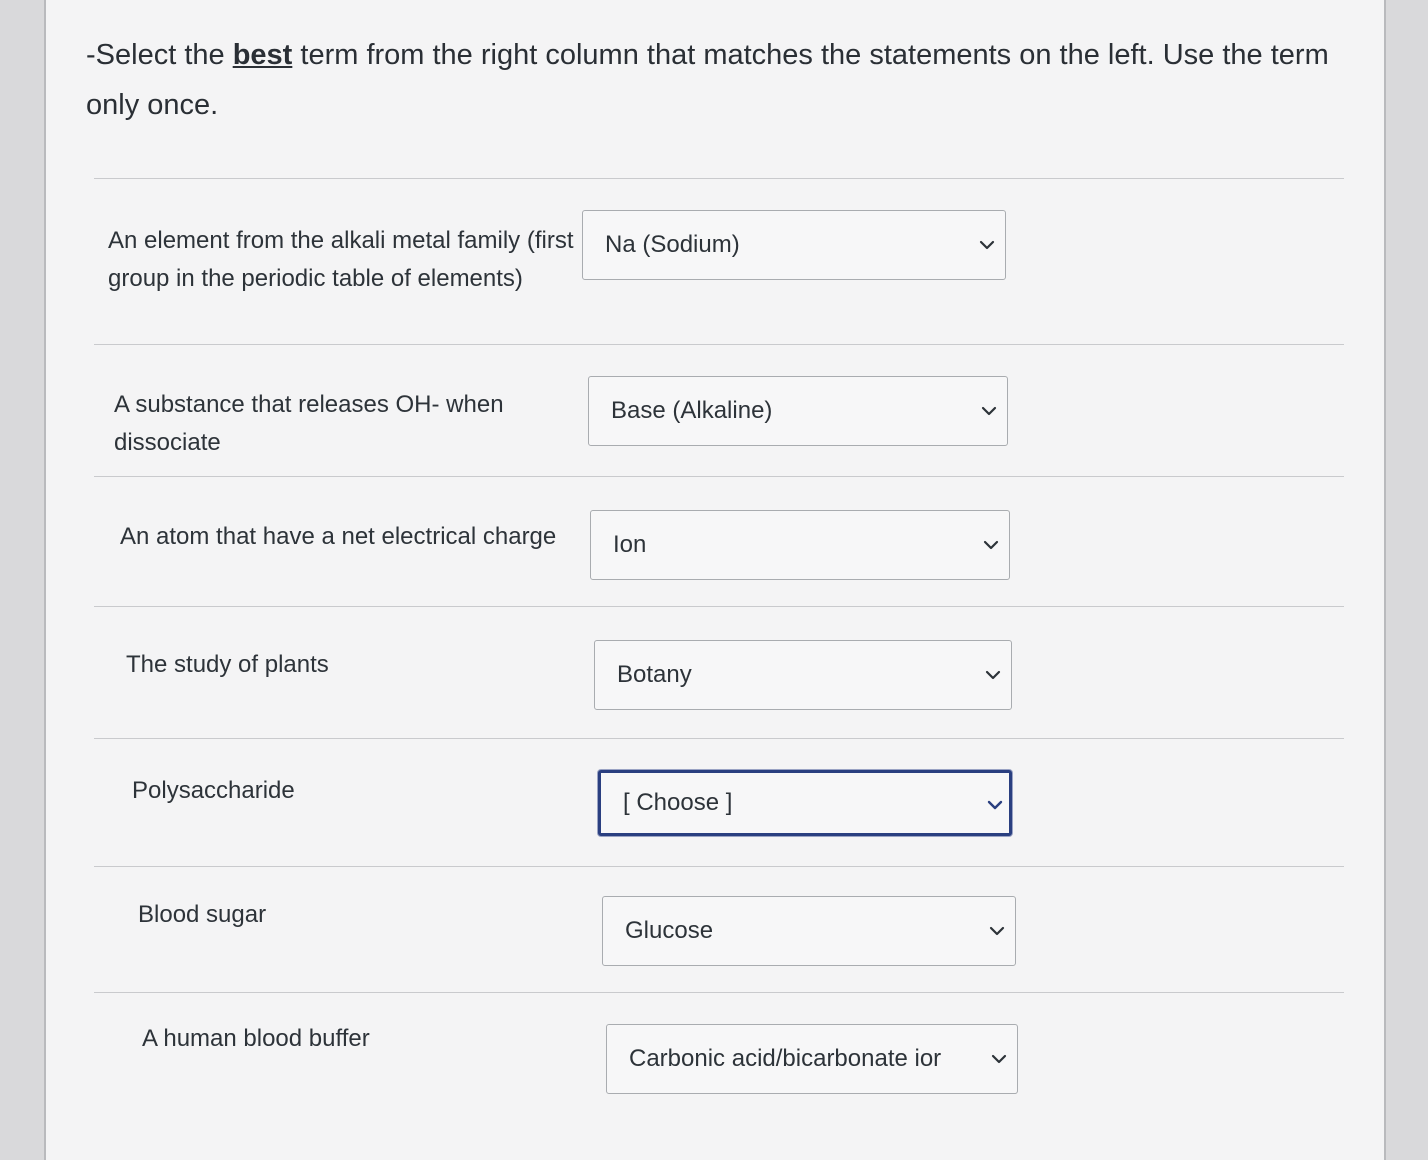  I want to click on prompt-emphasis: best, so click(262, 55).